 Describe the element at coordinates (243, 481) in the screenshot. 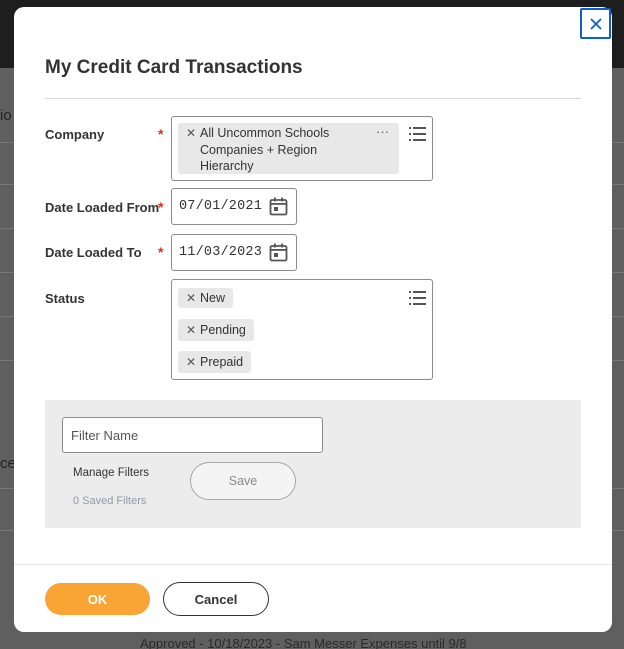

I see `save-filter-button: Save` at that location.